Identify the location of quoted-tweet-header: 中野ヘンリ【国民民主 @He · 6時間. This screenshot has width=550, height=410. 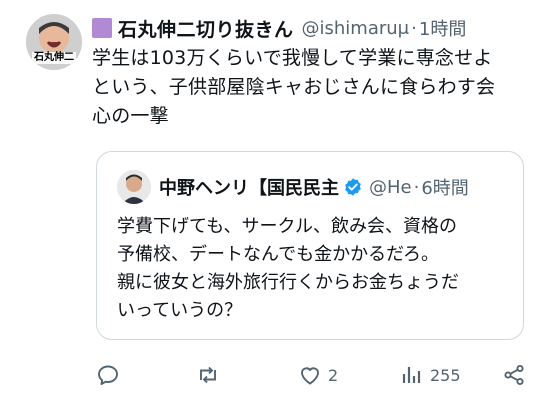
(314, 187).